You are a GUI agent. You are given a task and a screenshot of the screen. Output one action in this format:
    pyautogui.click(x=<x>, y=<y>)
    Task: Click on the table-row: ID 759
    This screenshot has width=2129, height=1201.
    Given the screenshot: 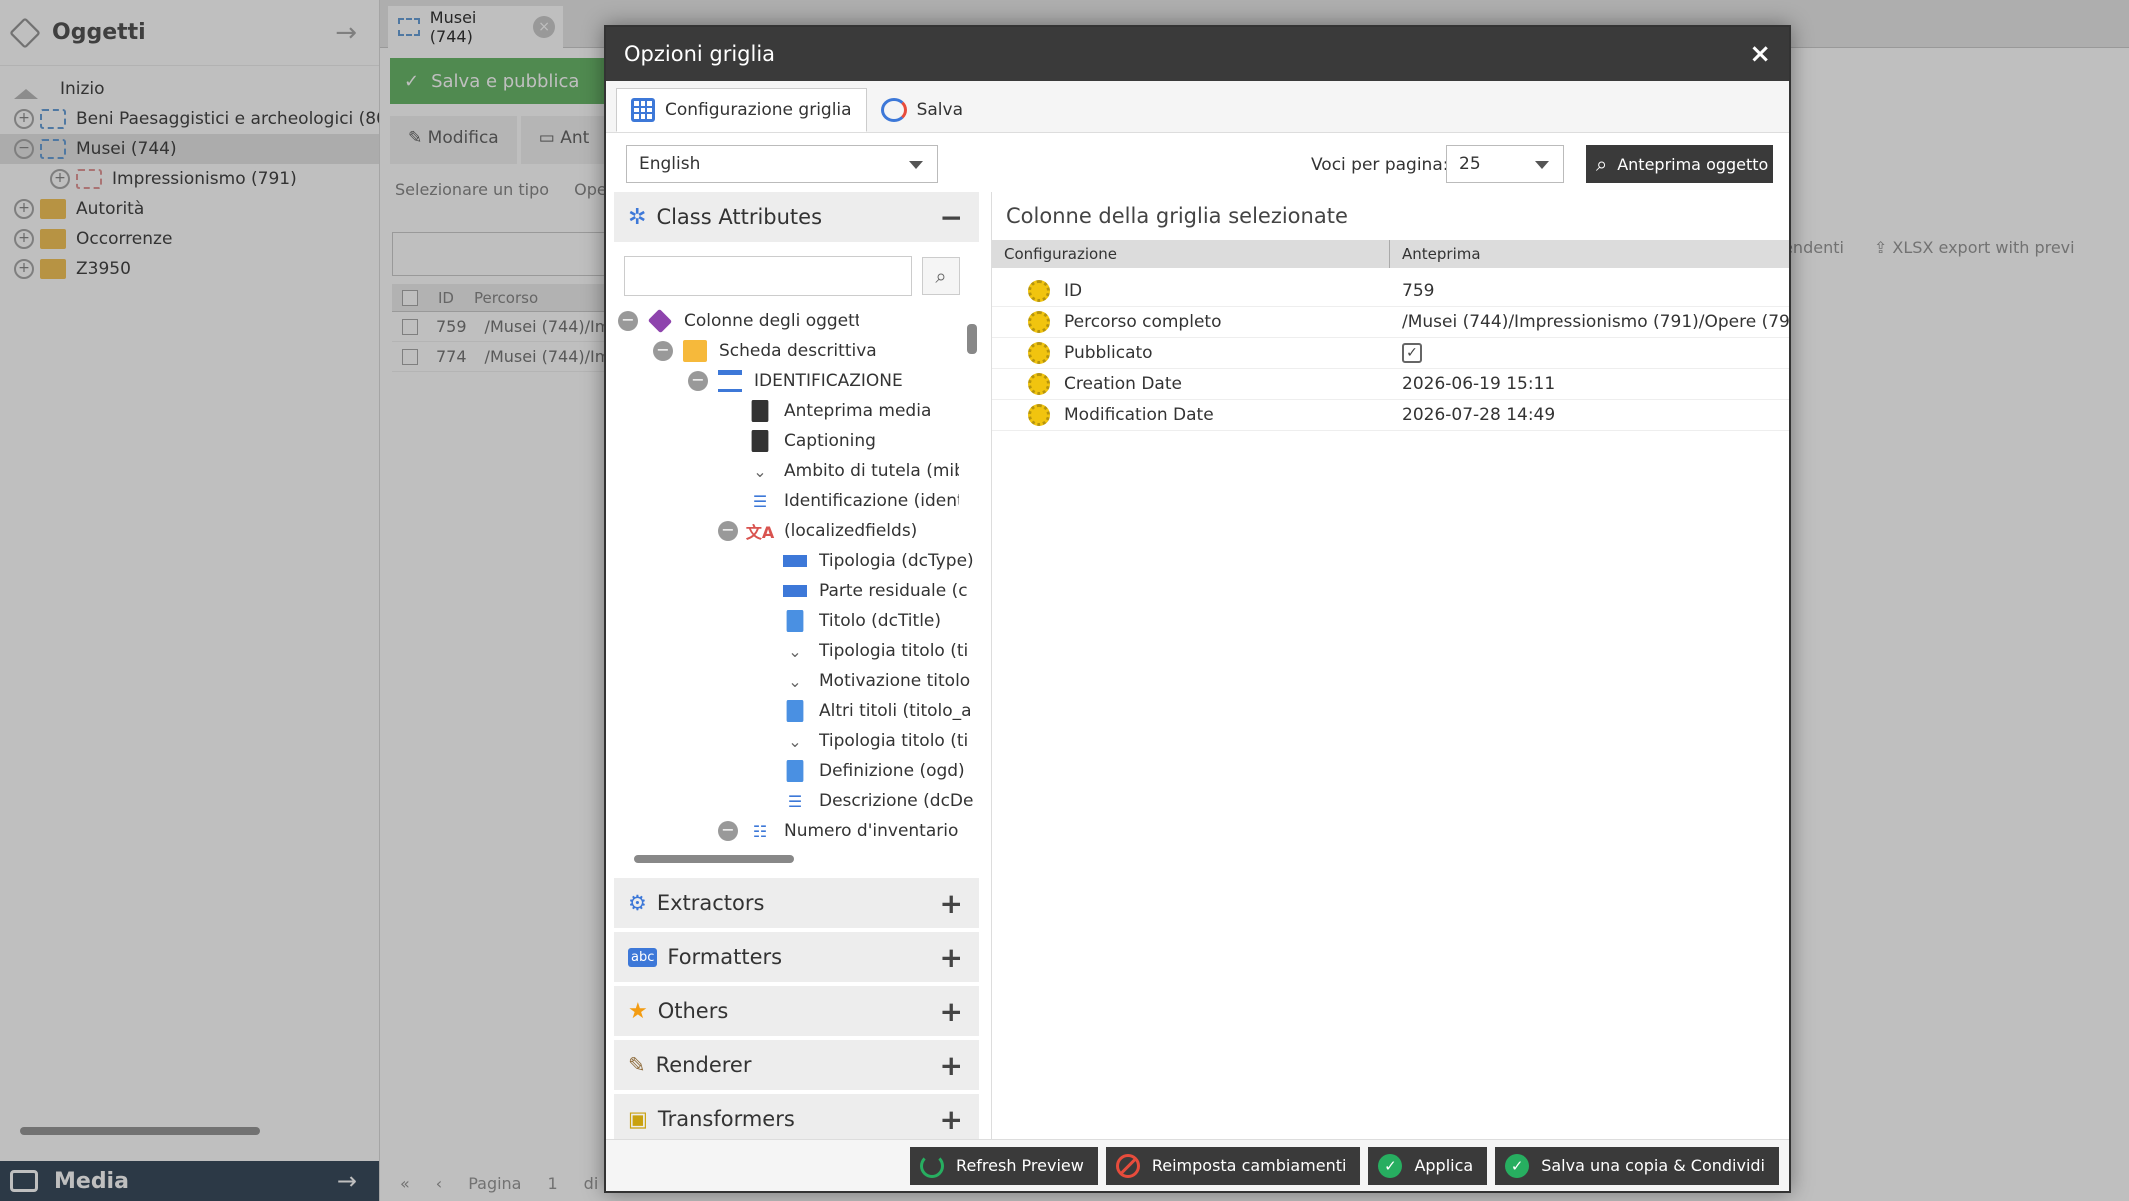 What is the action you would take?
    pyautogui.click(x=1390, y=291)
    